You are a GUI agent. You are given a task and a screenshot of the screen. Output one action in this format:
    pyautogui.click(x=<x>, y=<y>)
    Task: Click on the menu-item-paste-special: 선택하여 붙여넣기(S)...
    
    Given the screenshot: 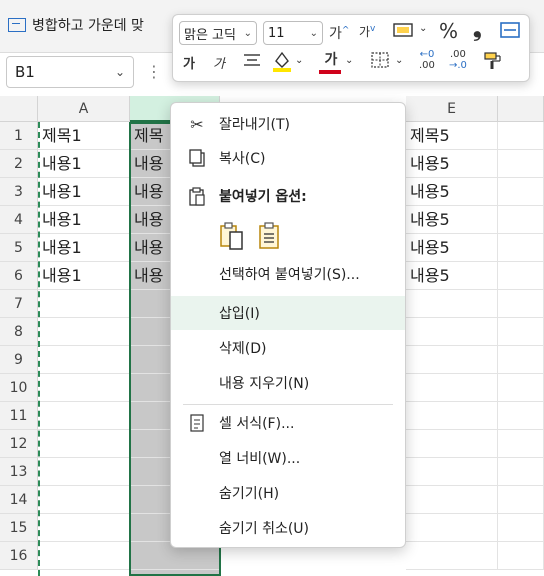 What is the action you would take?
    pyautogui.click(x=288, y=274)
    